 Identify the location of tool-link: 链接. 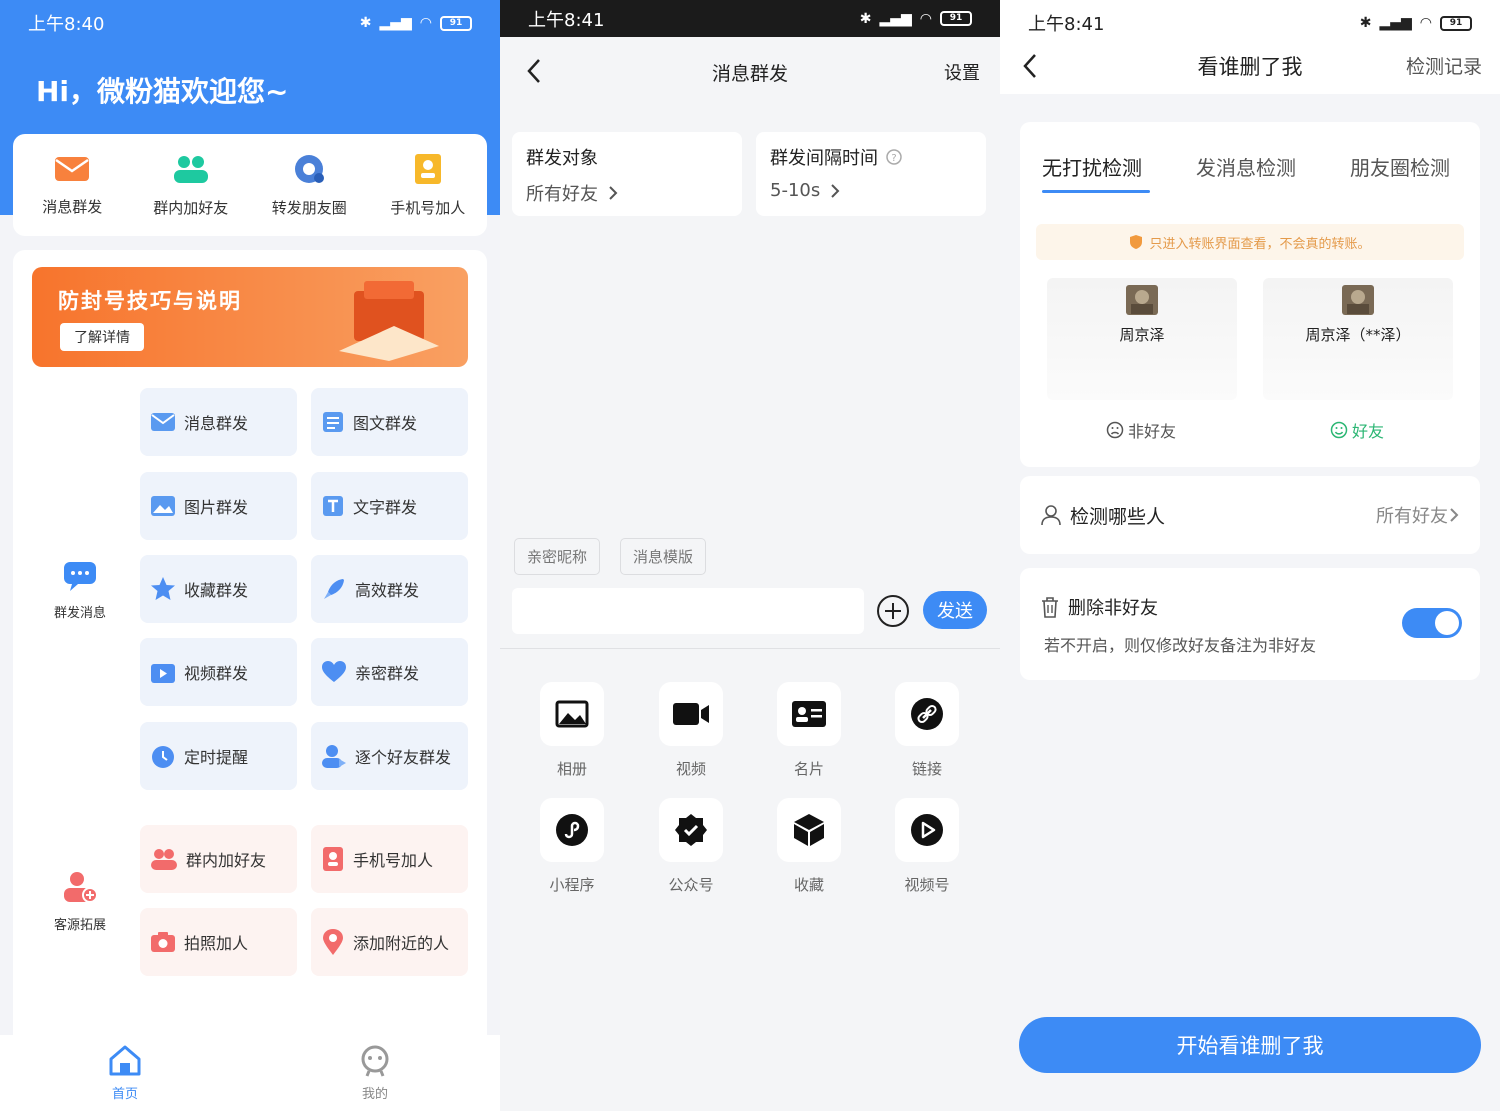
(927, 730).